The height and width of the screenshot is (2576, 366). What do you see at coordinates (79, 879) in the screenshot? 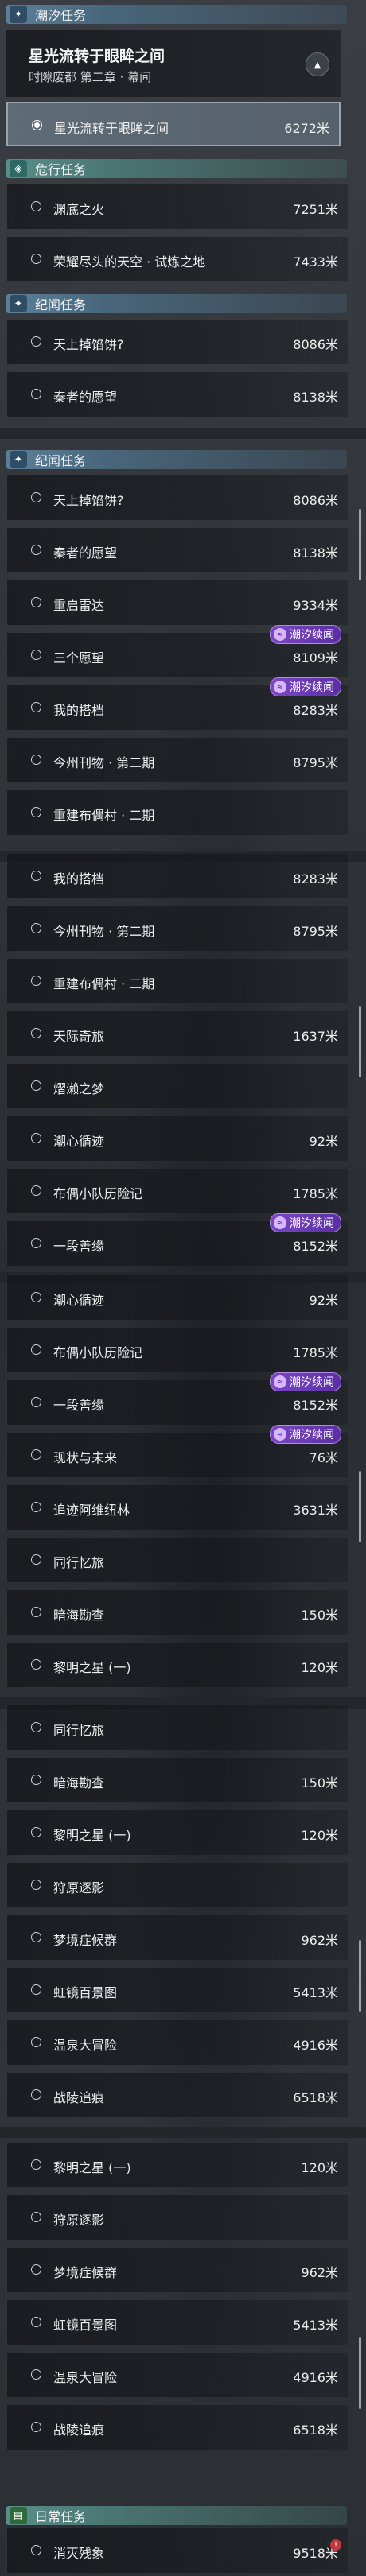
I see `task-name: 我的搭档` at bounding box center [79, 879].